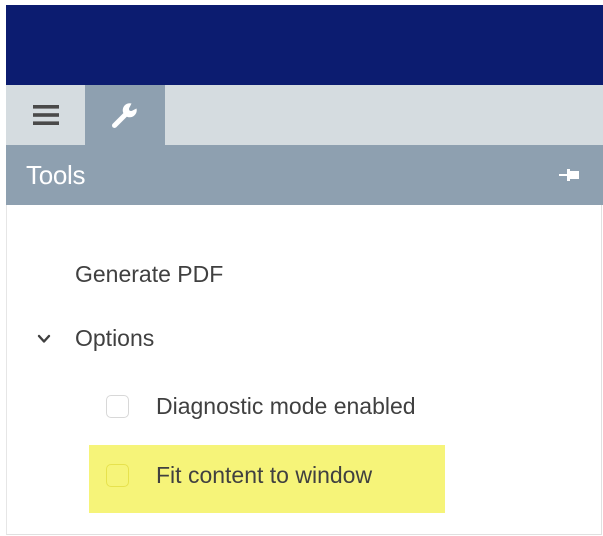 This screenshot has height=536, width=603. What do you see at coordinates (117, 475) in the screenshot?
I see `fit-content-checkbox` at bounding box center [117, 475].